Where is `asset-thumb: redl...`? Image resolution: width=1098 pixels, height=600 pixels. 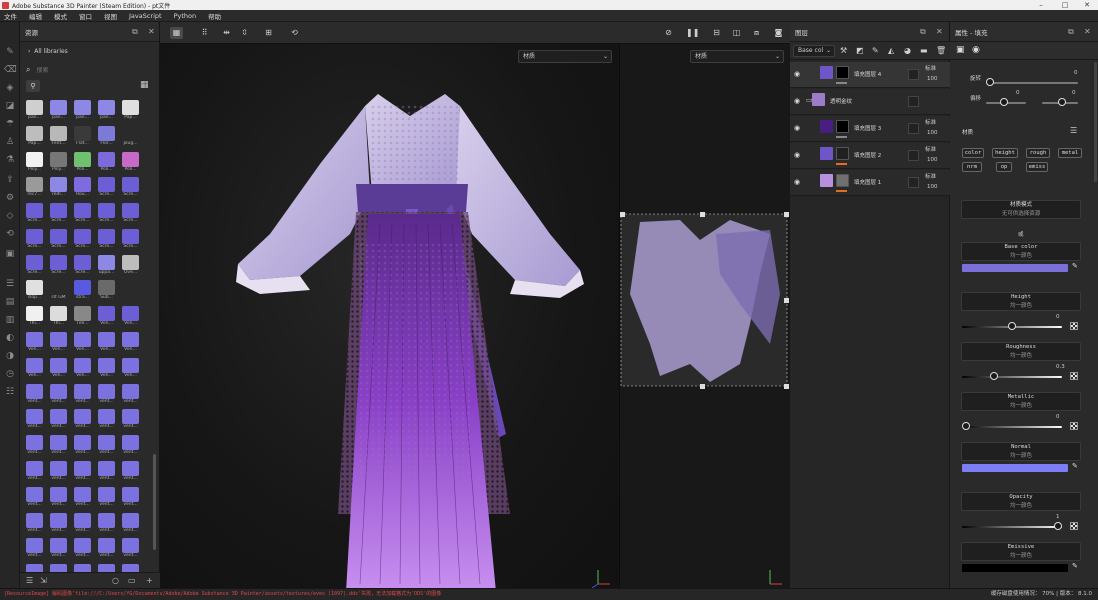
asset-thumb: redl... is located at coordinates (58, 188).